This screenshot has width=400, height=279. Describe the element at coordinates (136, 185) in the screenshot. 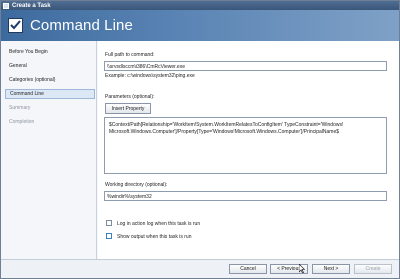

I see `working-directory-label: Working directory (optional):` at that location.